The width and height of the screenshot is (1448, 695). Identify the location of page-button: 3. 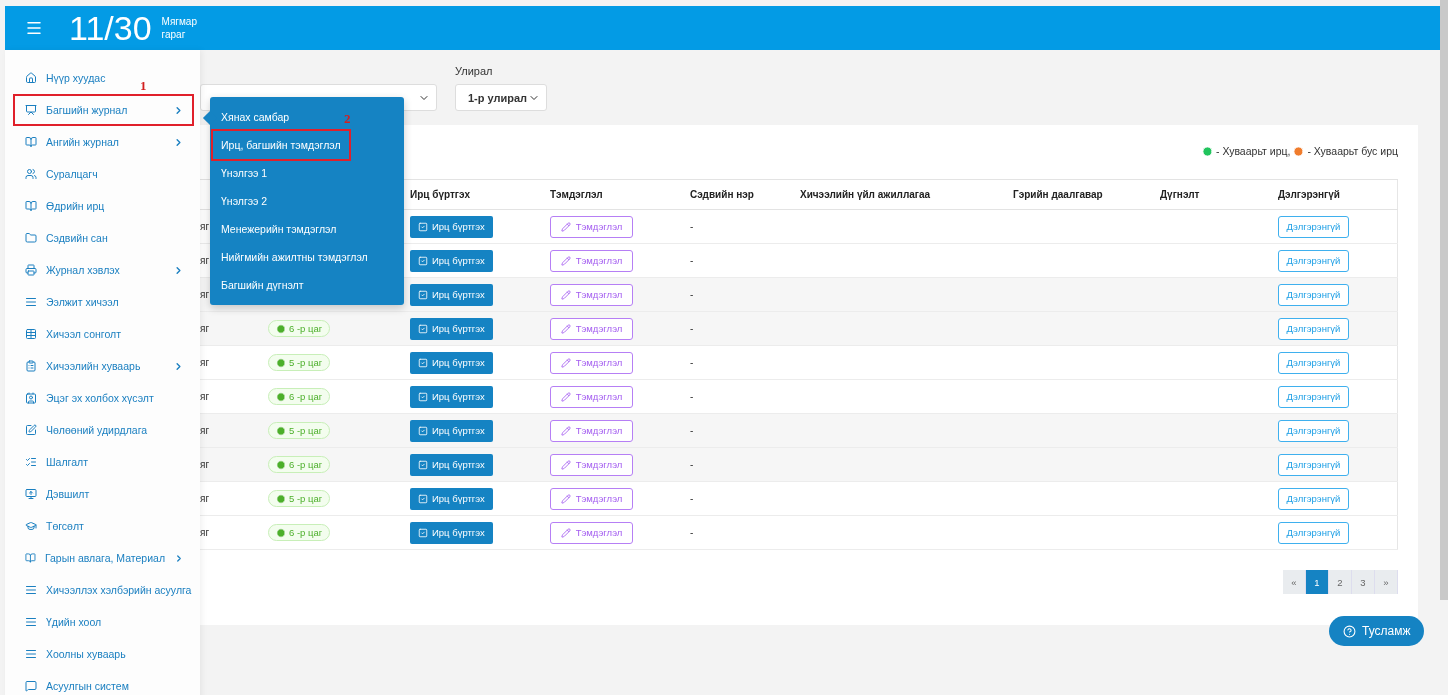
(1363, 582).